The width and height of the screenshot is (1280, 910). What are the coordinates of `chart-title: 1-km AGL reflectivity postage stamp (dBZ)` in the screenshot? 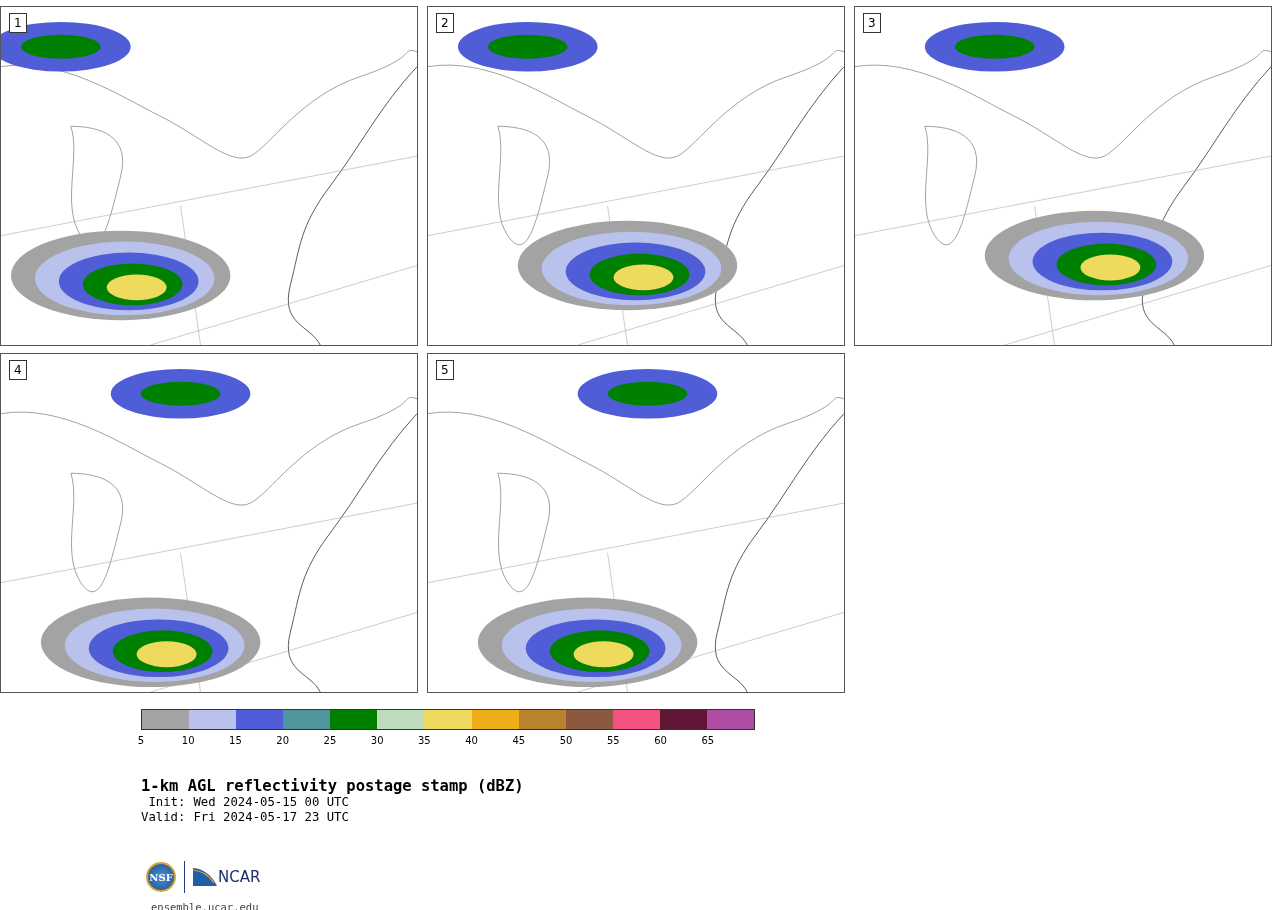 It's located at (333, 786).